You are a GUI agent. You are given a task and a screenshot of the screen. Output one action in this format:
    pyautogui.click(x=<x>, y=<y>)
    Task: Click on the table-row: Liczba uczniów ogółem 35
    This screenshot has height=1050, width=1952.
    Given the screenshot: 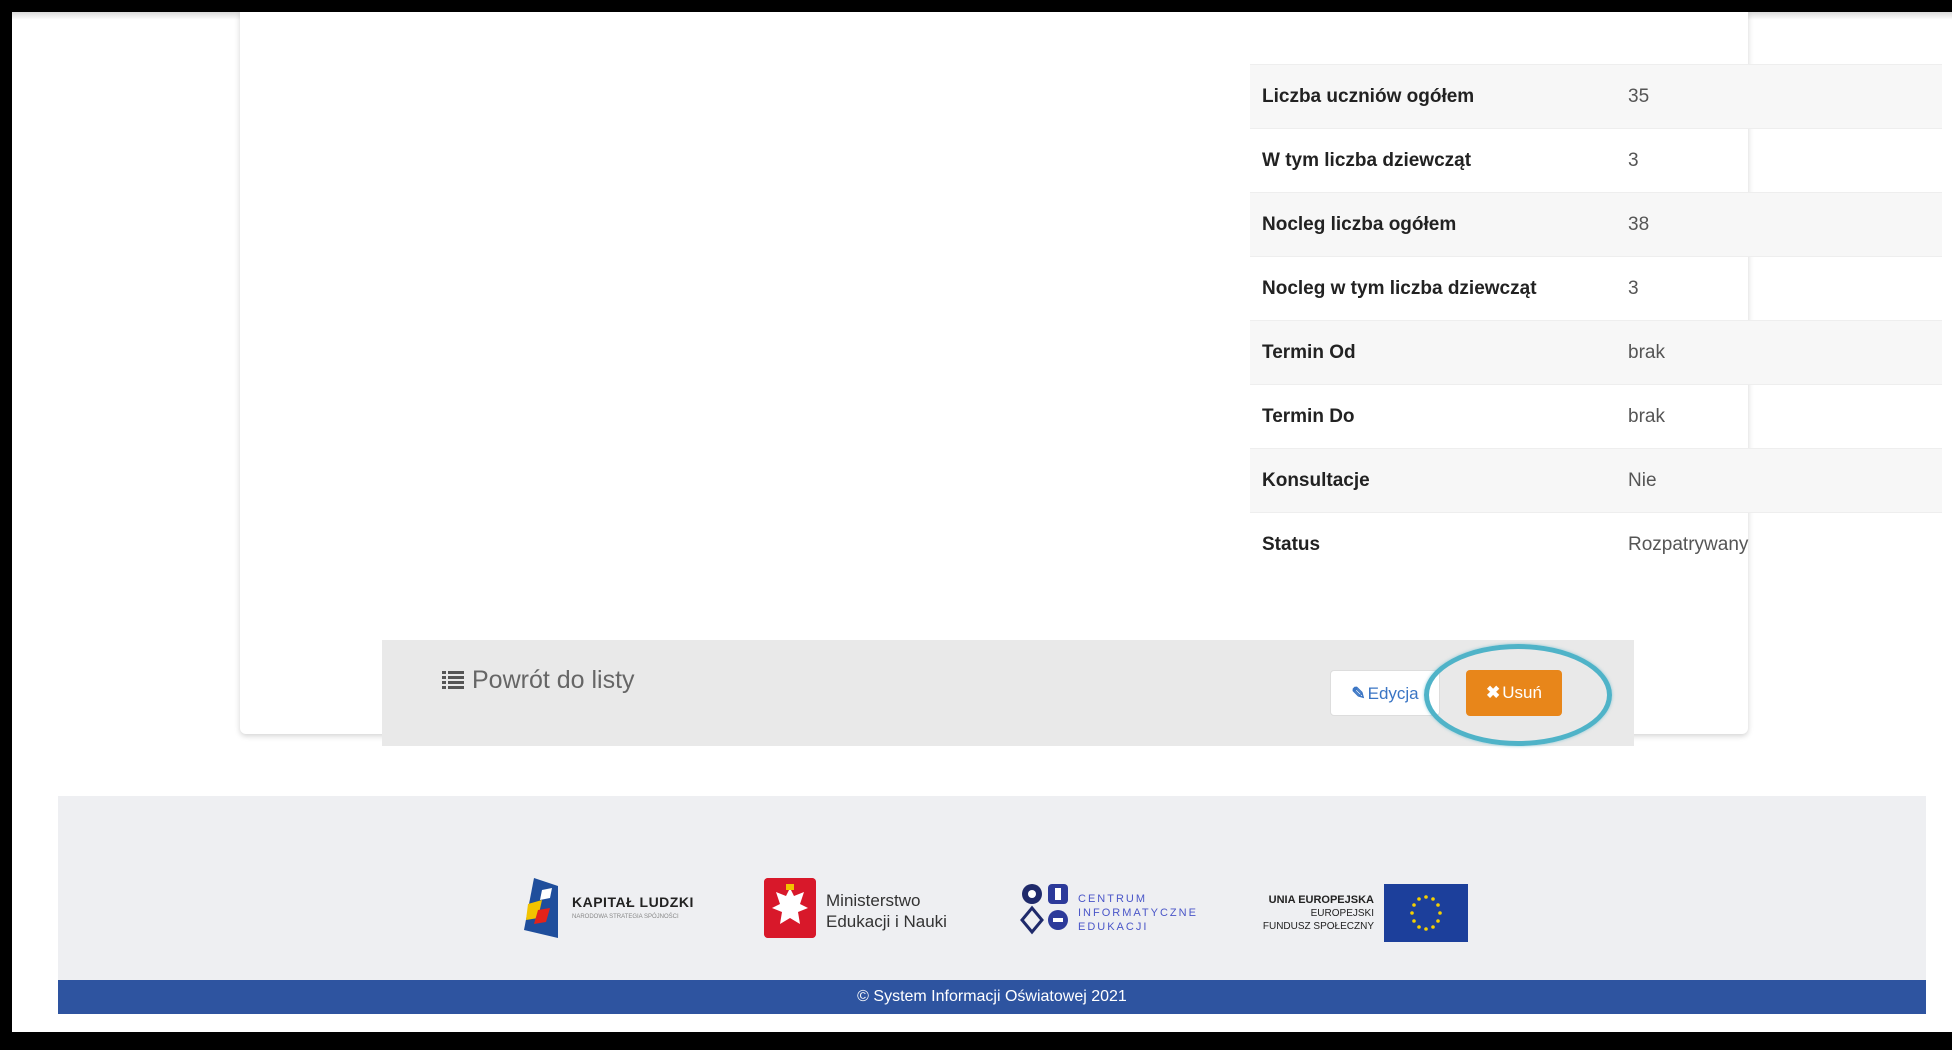 What is the action you would take?
    pyautogui.click(x=1596, y=96)
    